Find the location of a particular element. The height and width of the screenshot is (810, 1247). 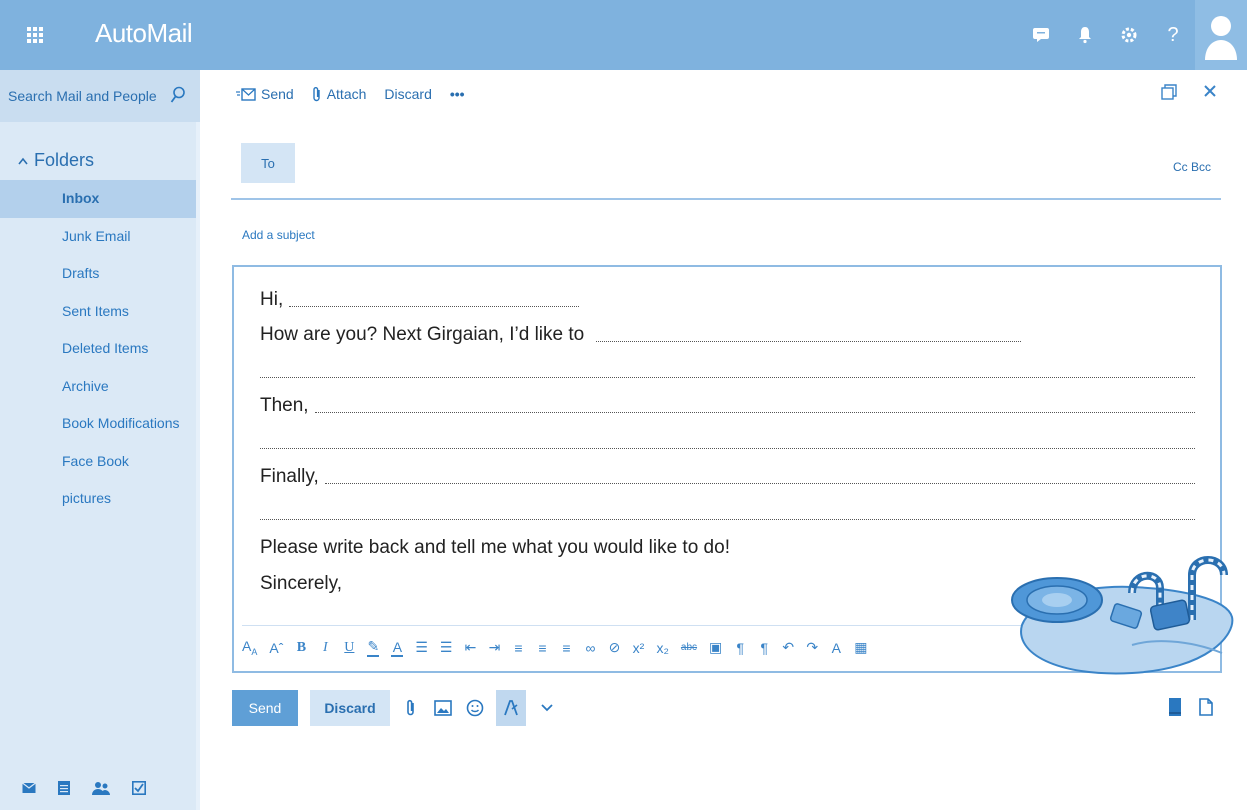

toolbar-attach-button: Attach is located at coordinates (339, 94).